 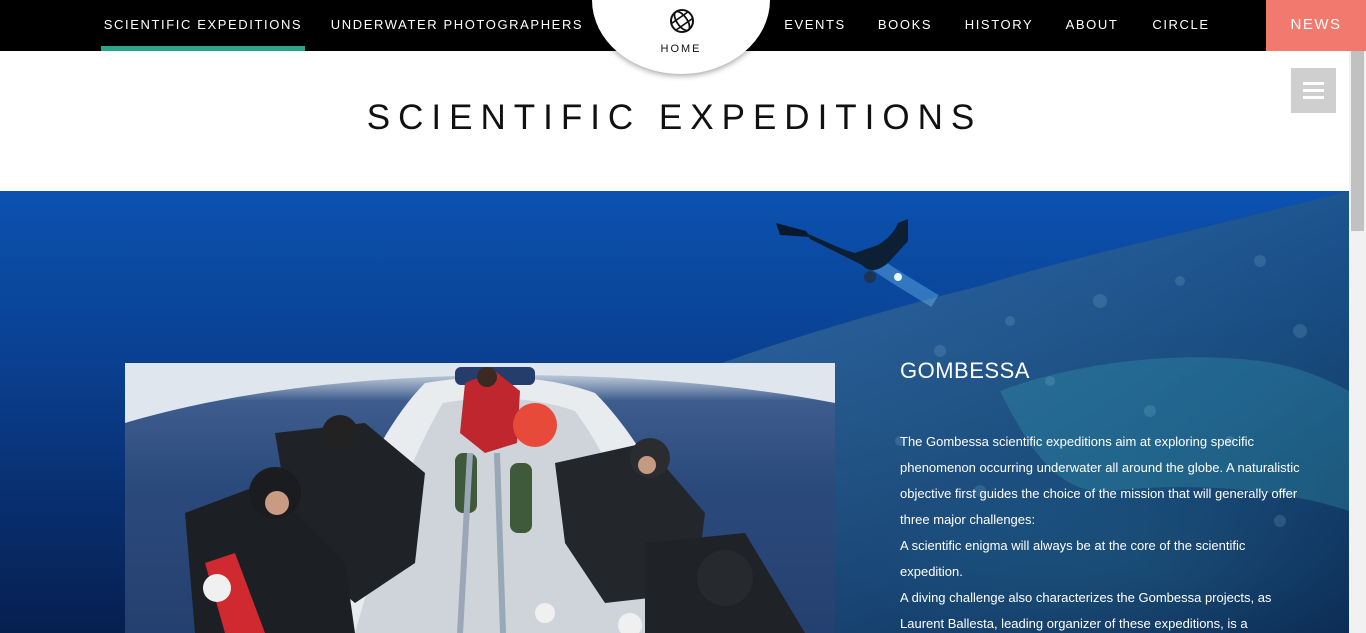 What do you see at coordinates (965, 370) in the screenshot?
I see `feature-title: GOMBESSA` at bounding box center [965, 370].